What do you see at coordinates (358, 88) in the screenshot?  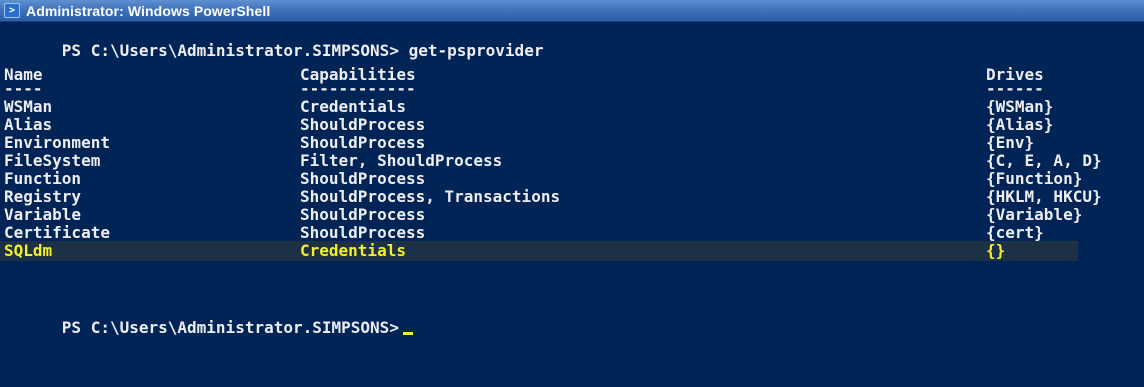 I see `underline-capabilities: ------------` at bounding box center [358, 88].